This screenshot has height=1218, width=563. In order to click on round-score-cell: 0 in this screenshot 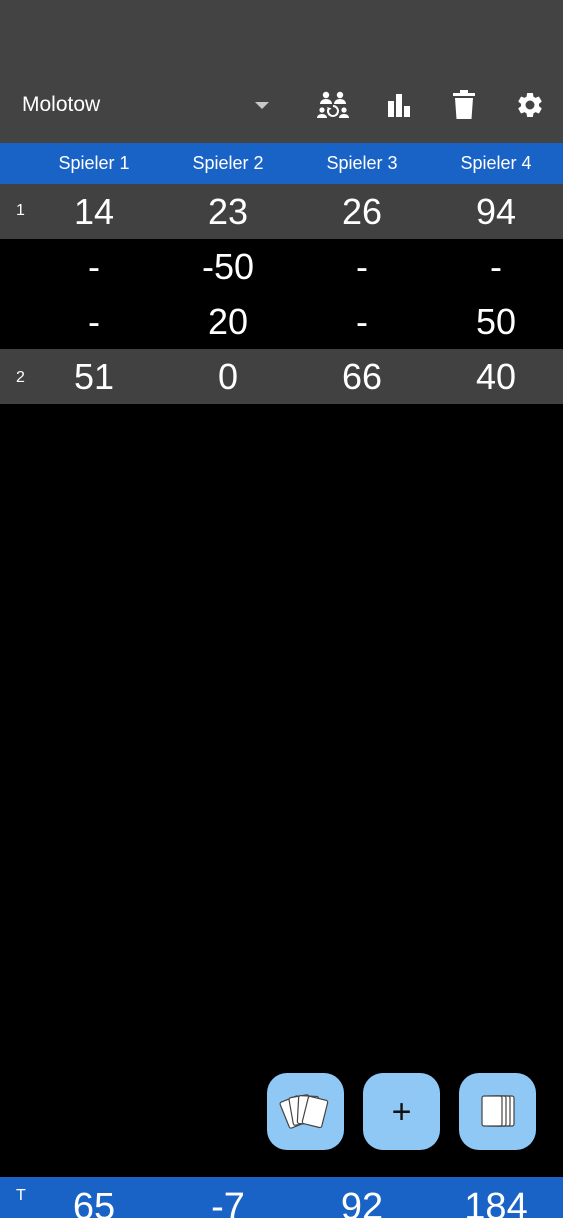, I will do `click(228, 376)`.